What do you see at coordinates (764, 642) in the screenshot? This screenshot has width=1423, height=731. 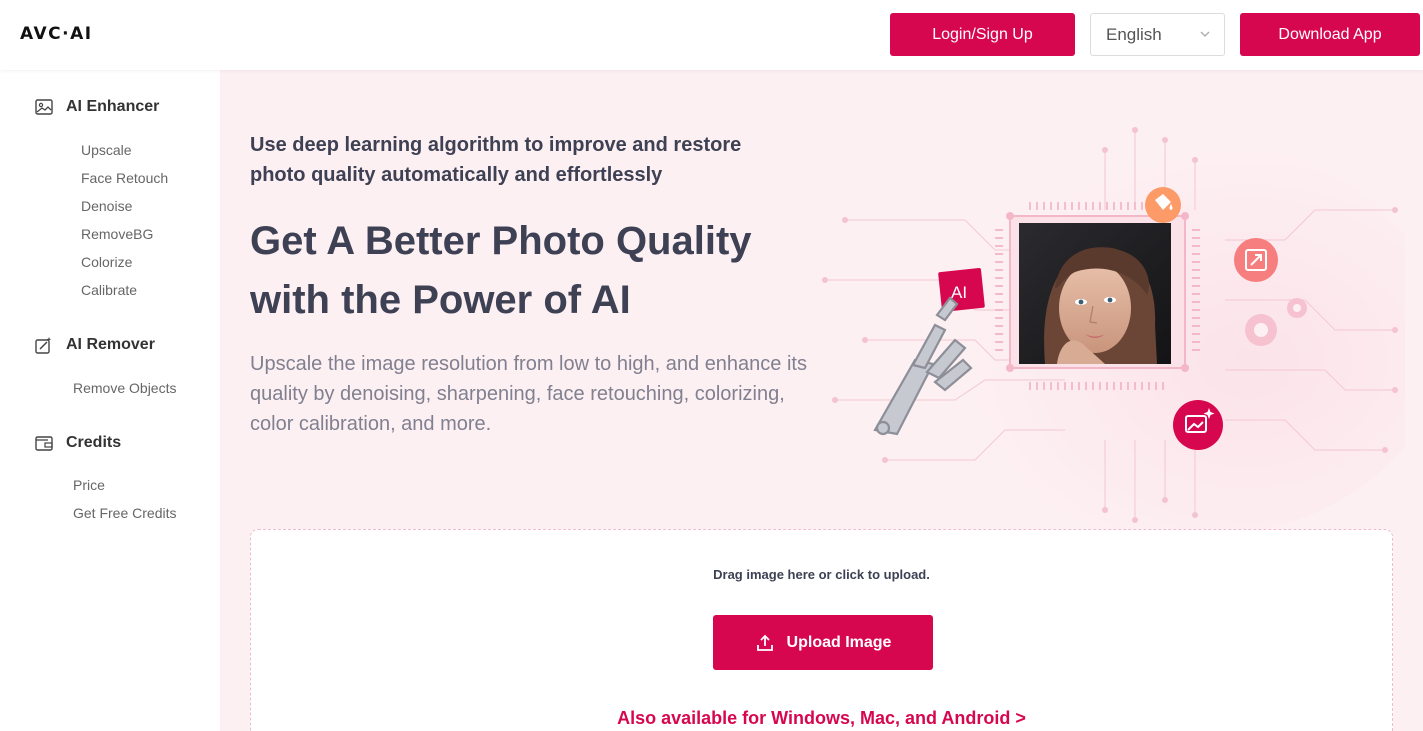 I see `upload-icon` at bounding box center [764, 642].